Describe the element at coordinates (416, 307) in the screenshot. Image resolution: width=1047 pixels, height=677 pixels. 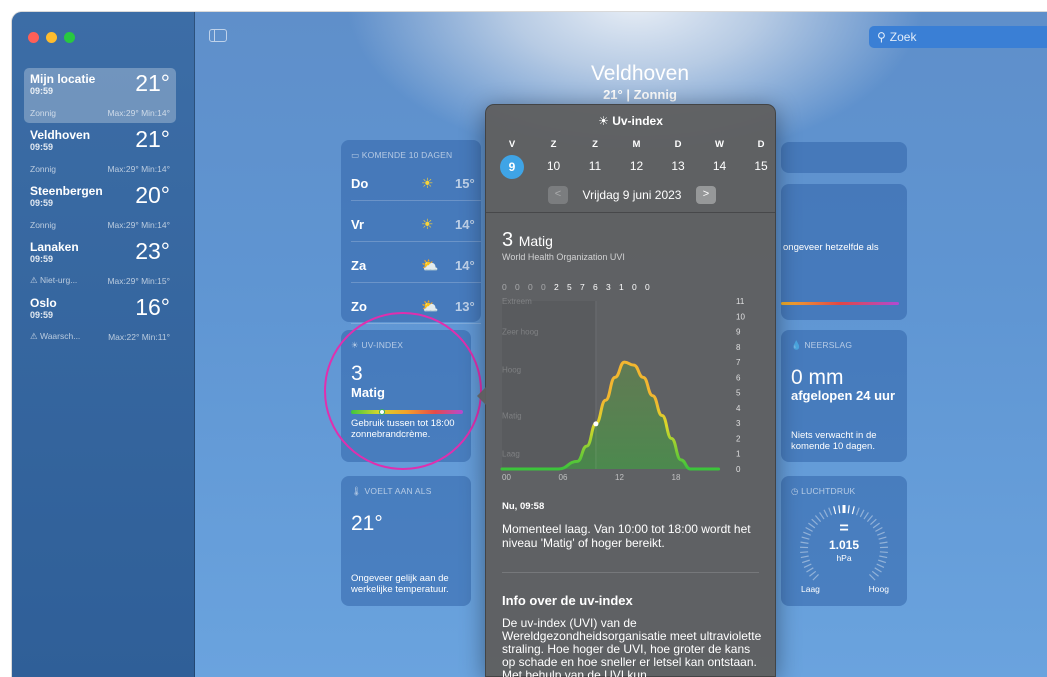
I see `forecast-row: Zo ⛅ 13°` at that location.